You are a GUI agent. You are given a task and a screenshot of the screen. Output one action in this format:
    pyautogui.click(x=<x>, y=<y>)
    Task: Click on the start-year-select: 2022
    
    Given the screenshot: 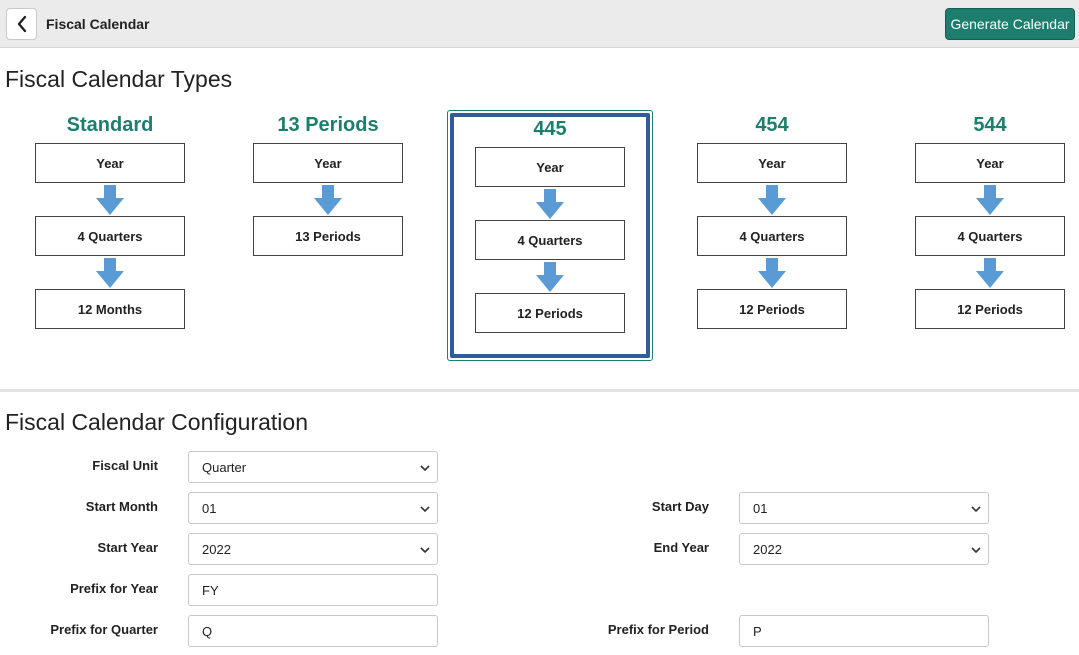 What is the action you would take?
    pyautogui.click(x=313, y=549)
    